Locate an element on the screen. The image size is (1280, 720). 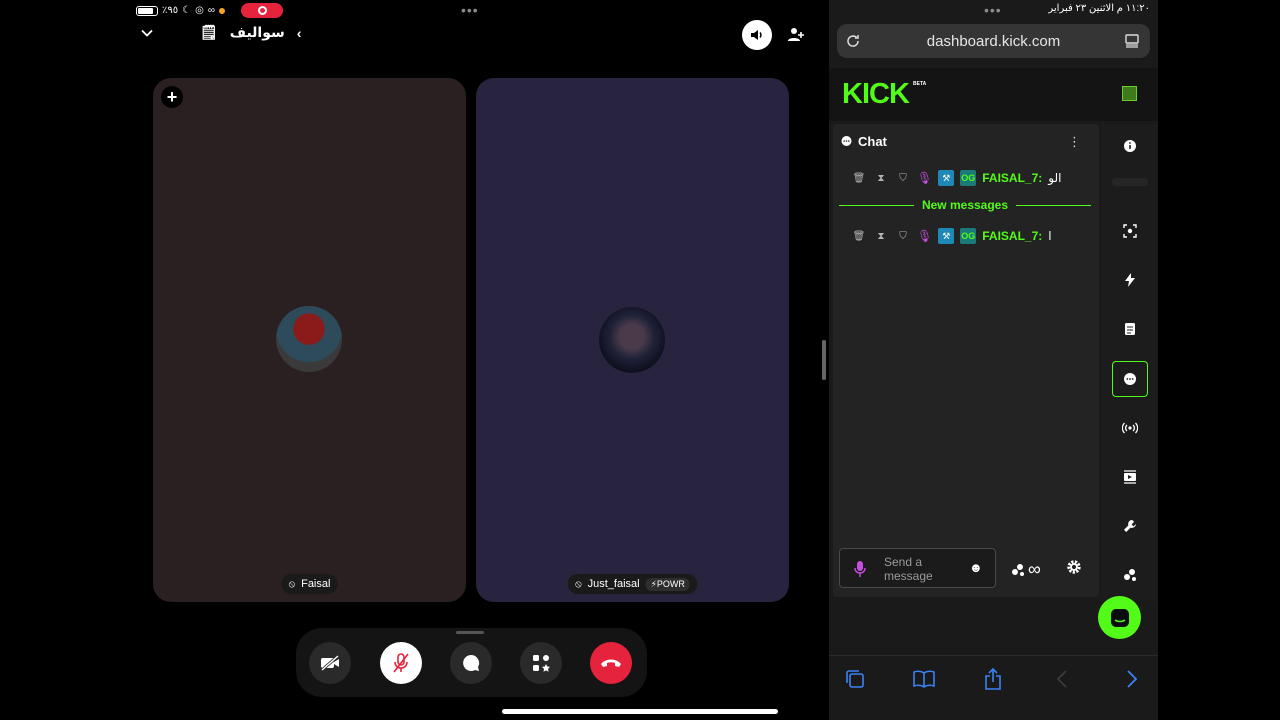
participant-name-pill: ⦸ Just_faisal ⚡POWR is located at coordinates (632, 584).